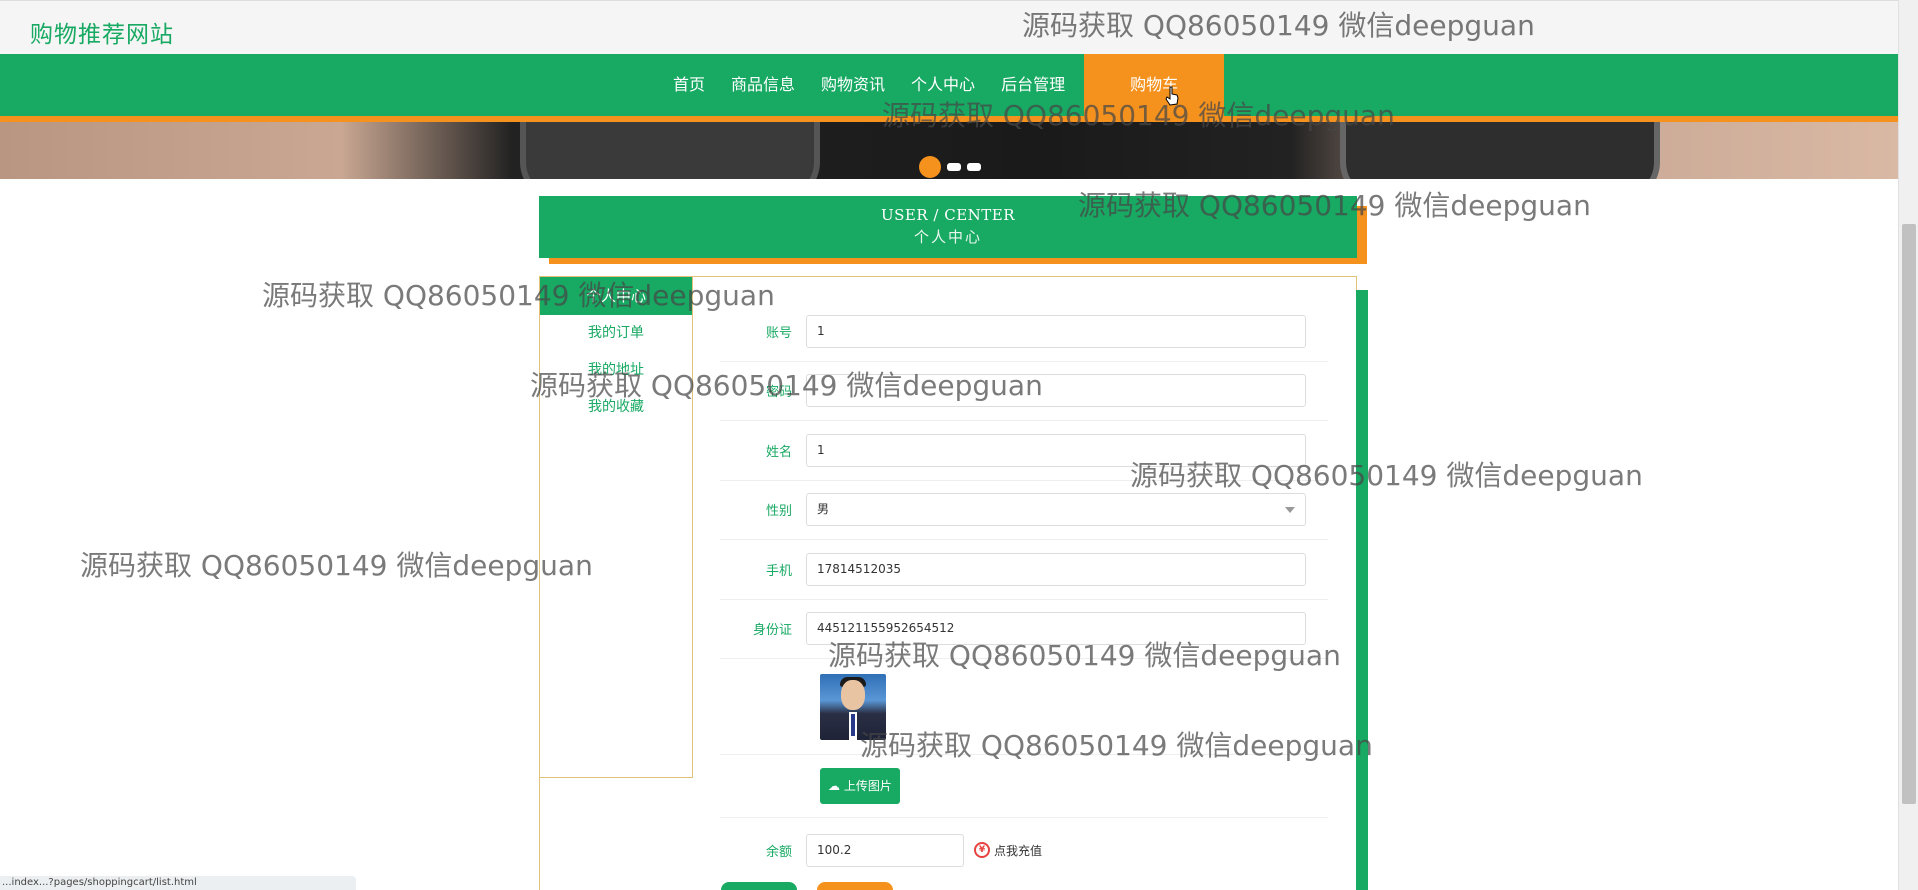  Describe the element at coordinates (834, 786) in the screenshot. I see `cloud-upload-icon: ☁` at that location.